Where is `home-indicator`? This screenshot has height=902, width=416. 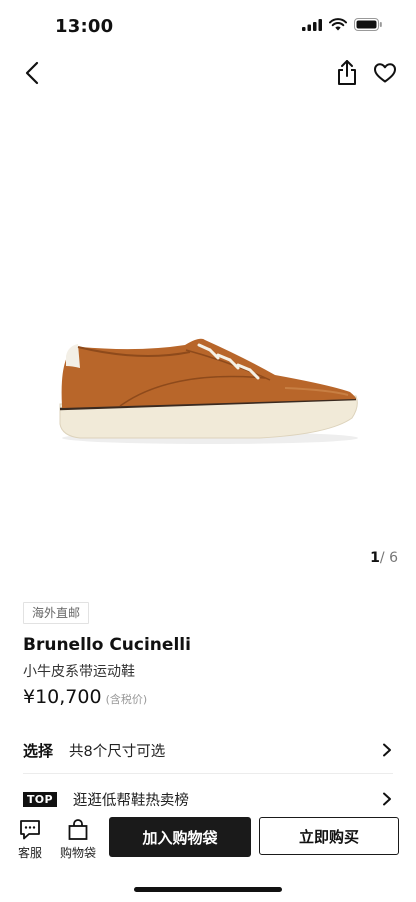
home-indicator is located at coordinates (208, 889).